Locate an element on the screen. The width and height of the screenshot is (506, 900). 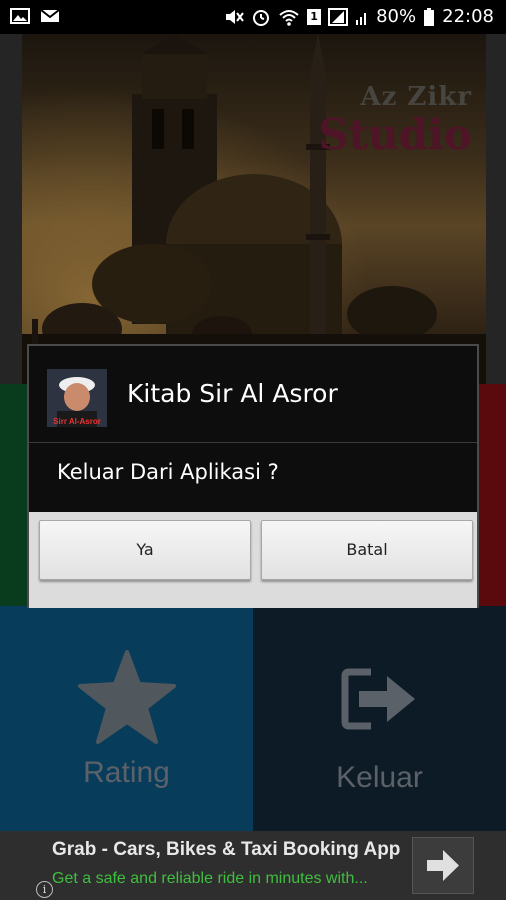
status-bar: 1 80% 22:08 is located at coordinates (253, 17).